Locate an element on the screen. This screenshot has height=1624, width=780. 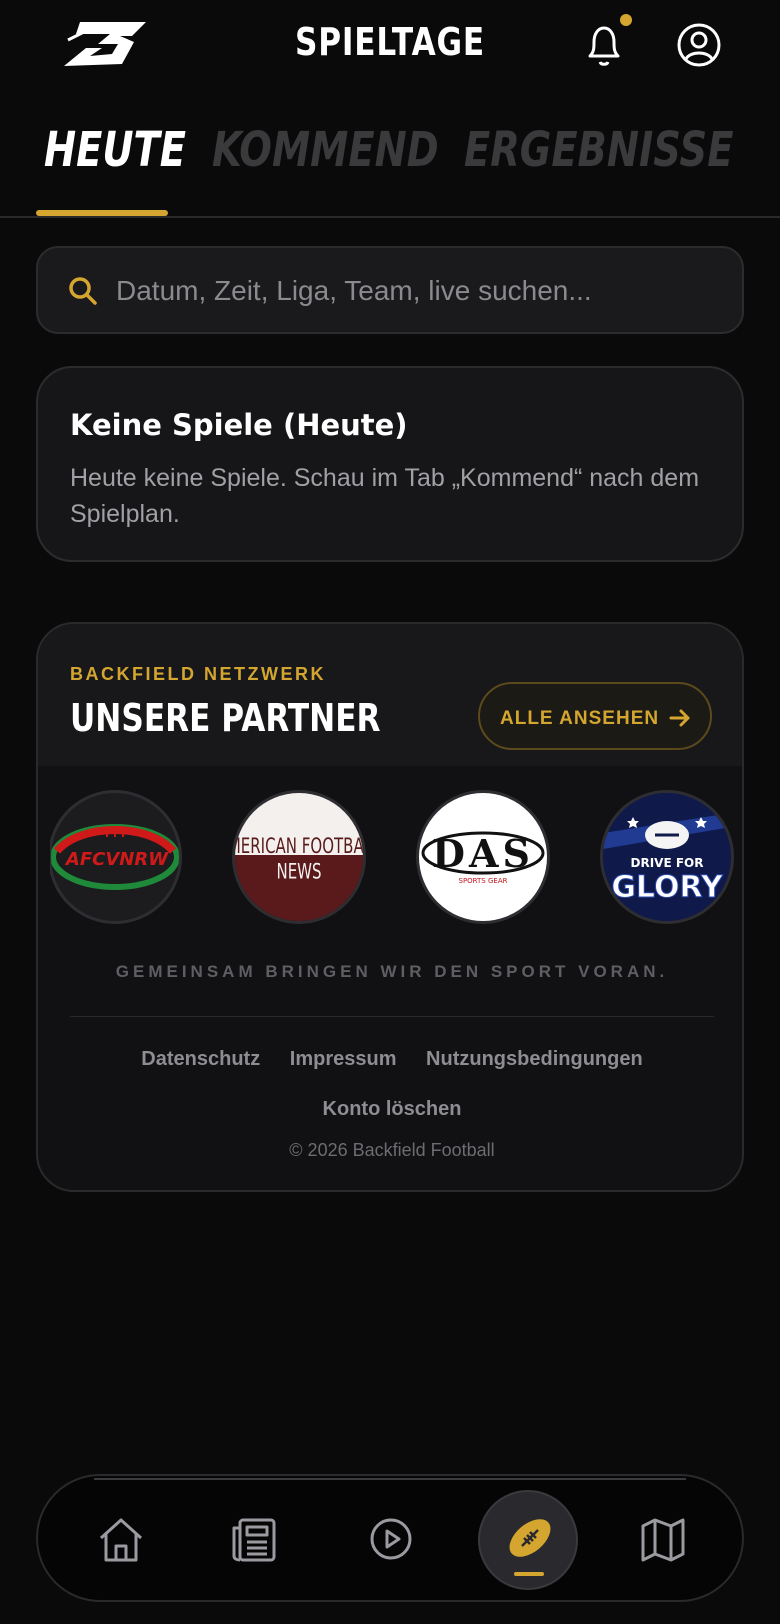
tab-ergebnisse: ERGEBNISSE is located at coordinates (598, 150).